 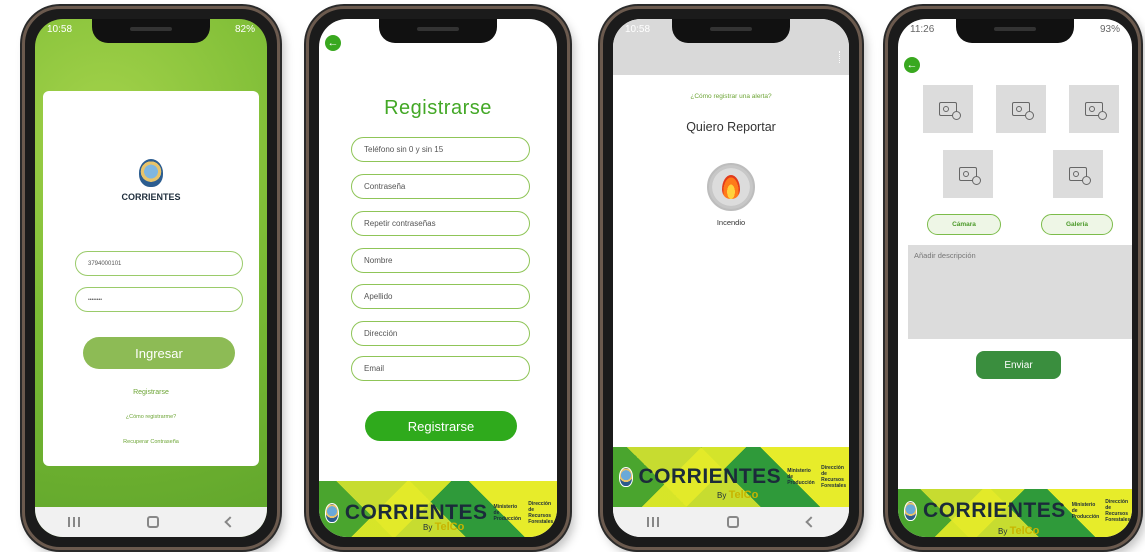 What do you see at coordinates (404, 149) in the screenshot?
I see `phone-field-placeholder: Teléfono sin 0 y sin 15` at bounding box center [404, 149].